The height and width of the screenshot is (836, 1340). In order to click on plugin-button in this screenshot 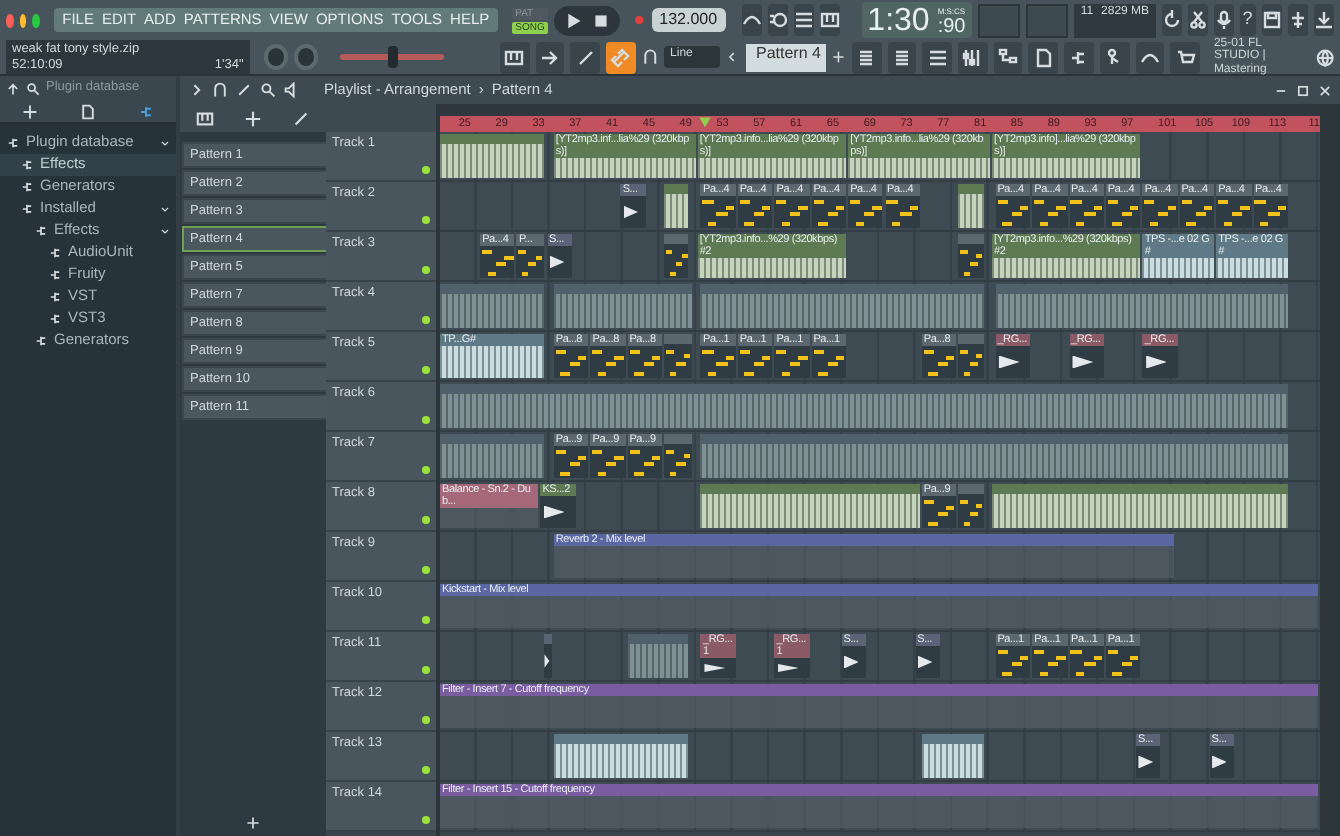, I will do `click(1079, 57)`.